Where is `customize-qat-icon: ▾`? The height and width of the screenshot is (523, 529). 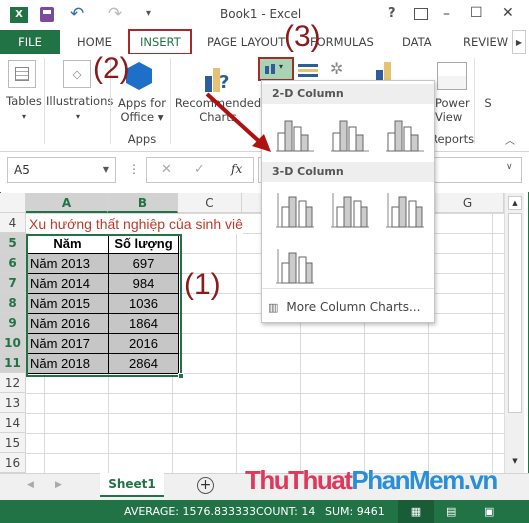 customize-qat-icon: ▾ is located at coordinates (148, 13).